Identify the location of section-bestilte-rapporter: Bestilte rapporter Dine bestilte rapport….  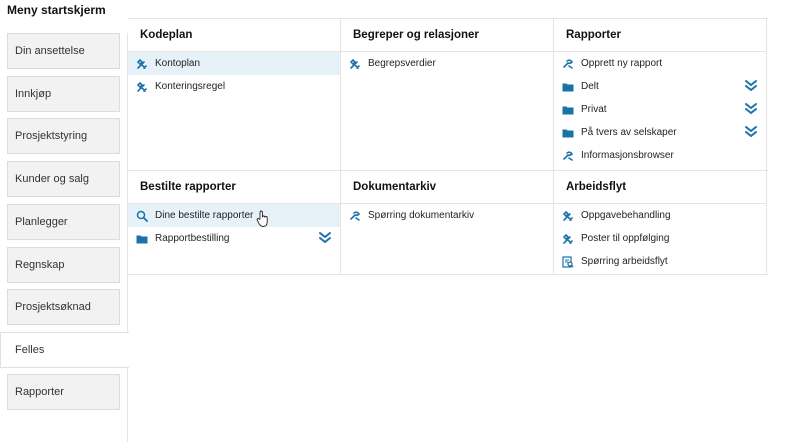
(234, 222).